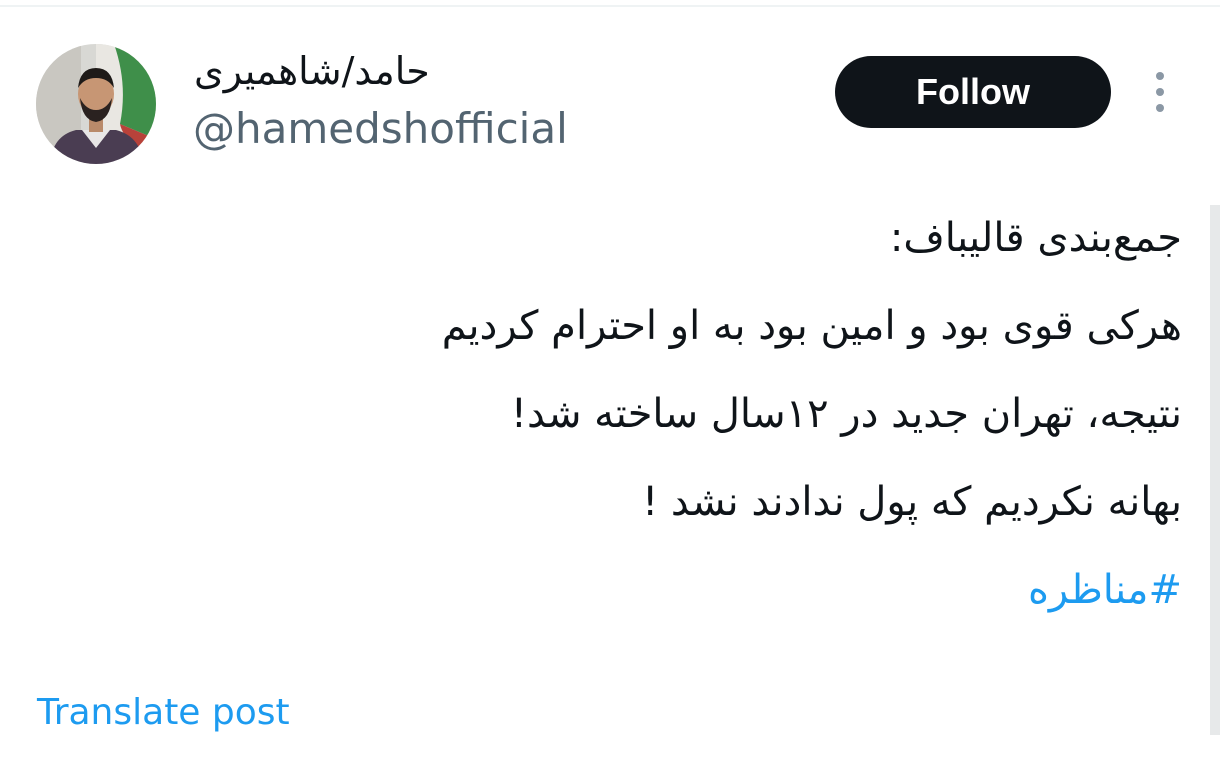  Describe the element at coordinates (846, 414) in the screenshot. I see `tweet-line: نتیجه، تهران جدید در ۱۲سال ساخته شد!` at that location.